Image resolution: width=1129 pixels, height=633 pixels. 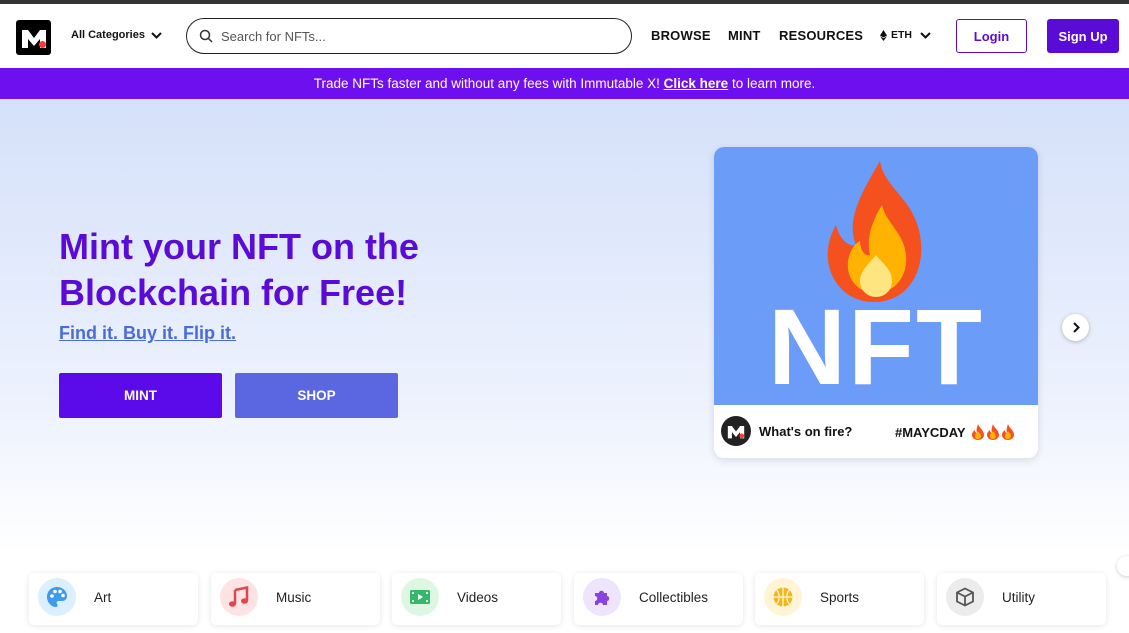 I want to click on category-label: Videos, so click(x=478, y=597).